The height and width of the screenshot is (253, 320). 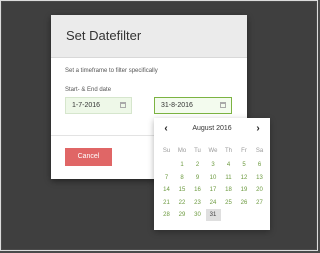 I want to click on calendar-day: 9, so click(x=197, y=178).